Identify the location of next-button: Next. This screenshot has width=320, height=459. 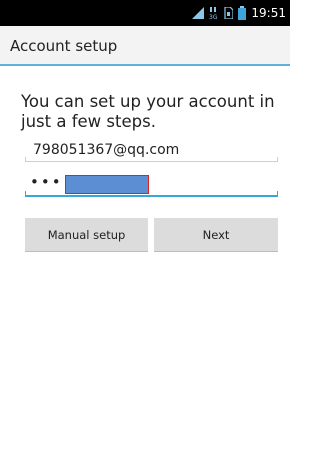
(216, 235).